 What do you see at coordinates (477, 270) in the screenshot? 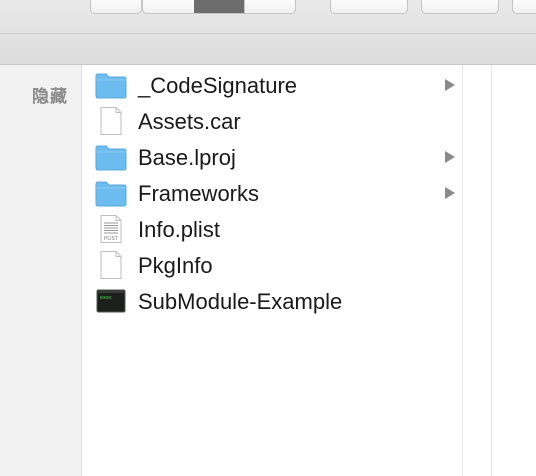
I see `next-column` at bounding box center [477, 270].